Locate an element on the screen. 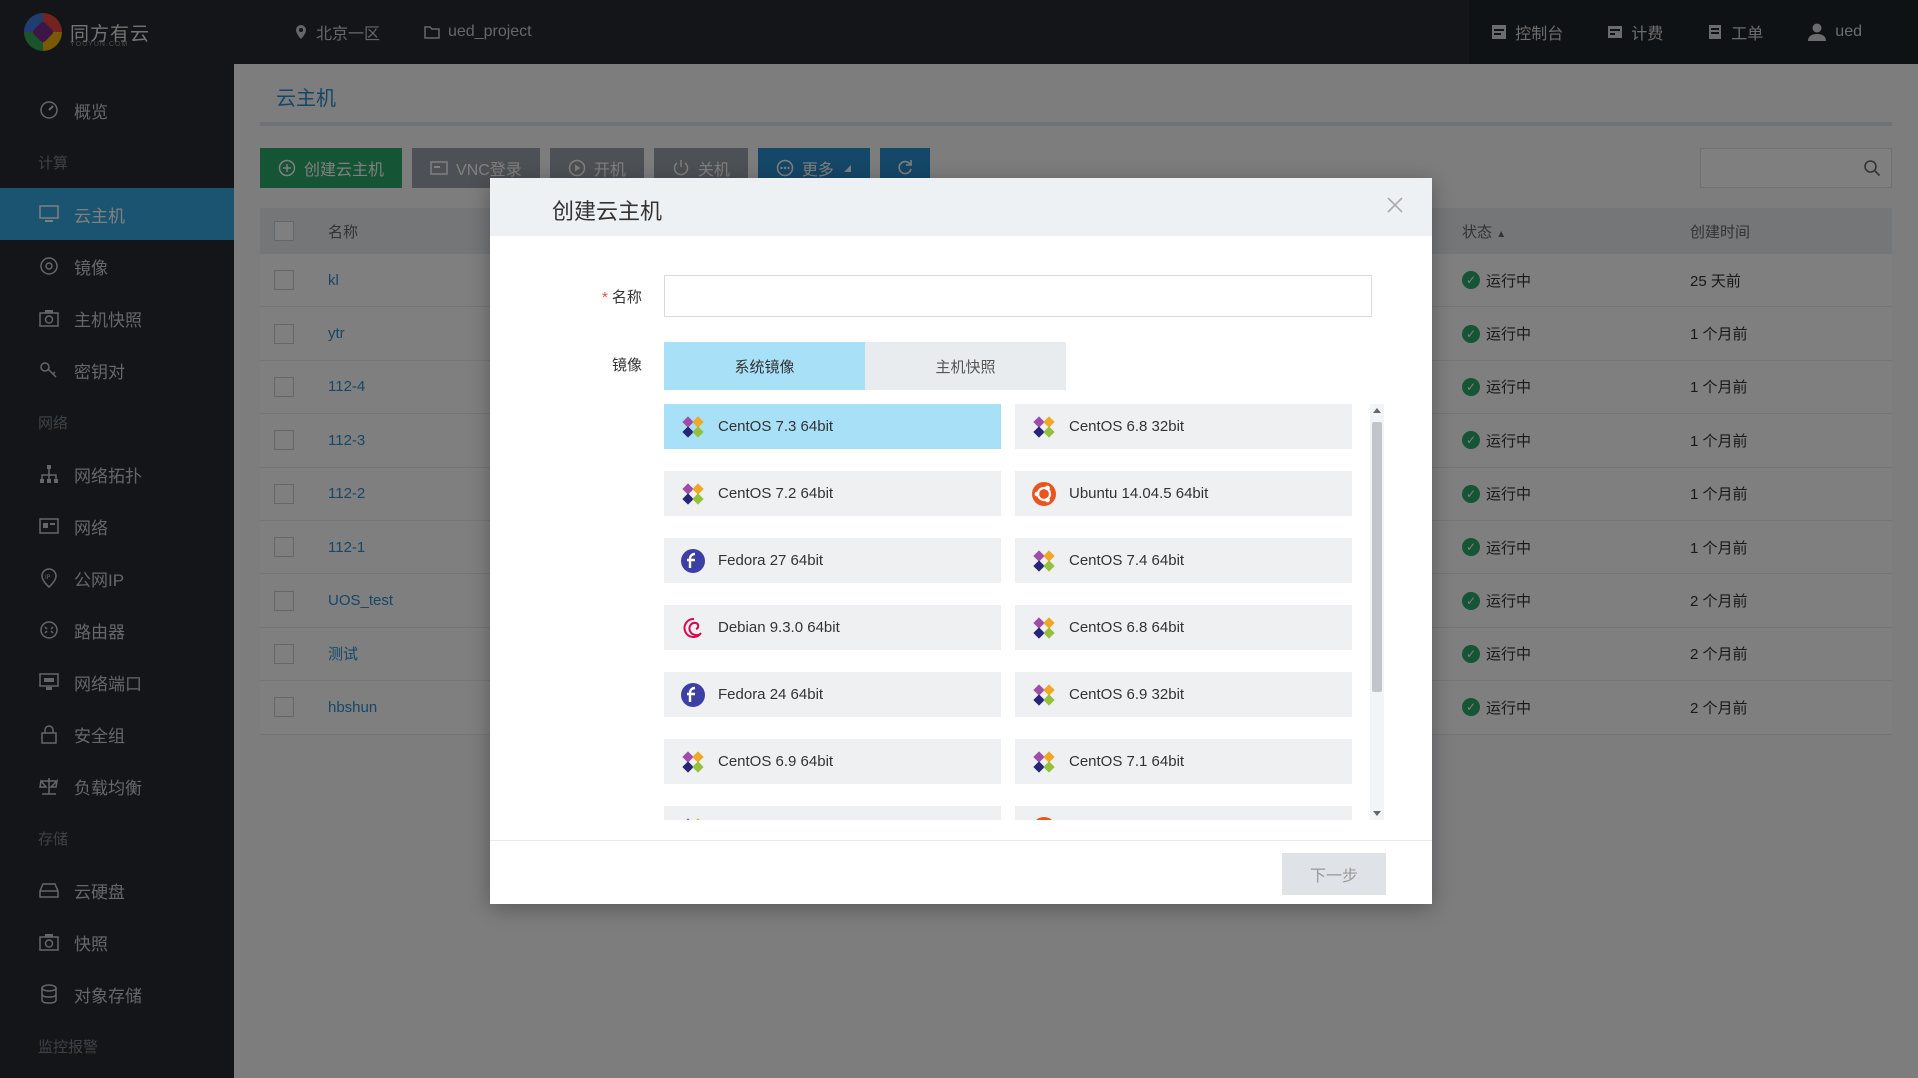 This screenshot has width=1918, height=1078. image-option-label: Fedora 27 64bit is located at coordinates (771, 560).